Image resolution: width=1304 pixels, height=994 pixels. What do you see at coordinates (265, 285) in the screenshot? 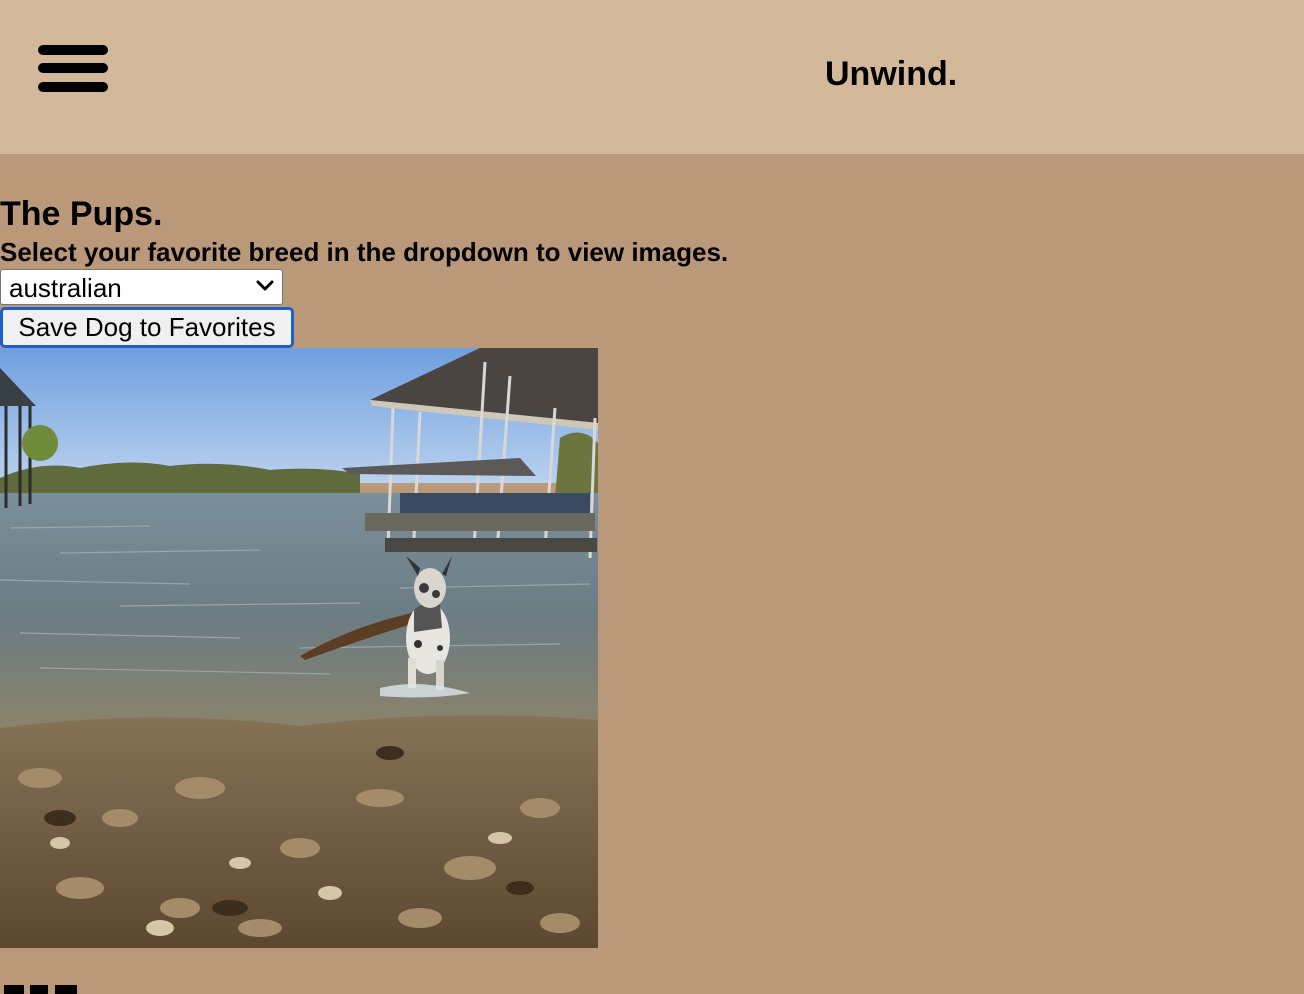
I see `chevron-down-icon` at bounding box center [265, 285].